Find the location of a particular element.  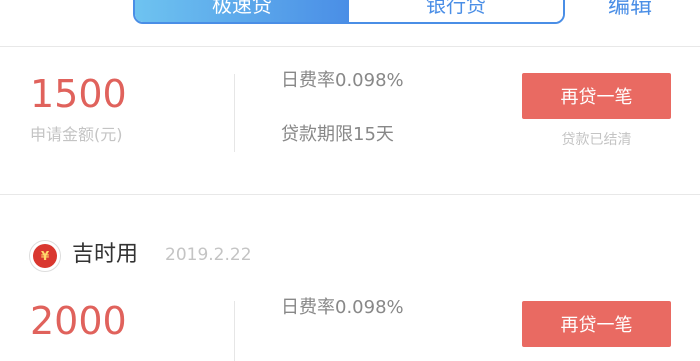

loan-term: 贷款期限15天 is located at coordinates (337, 134).